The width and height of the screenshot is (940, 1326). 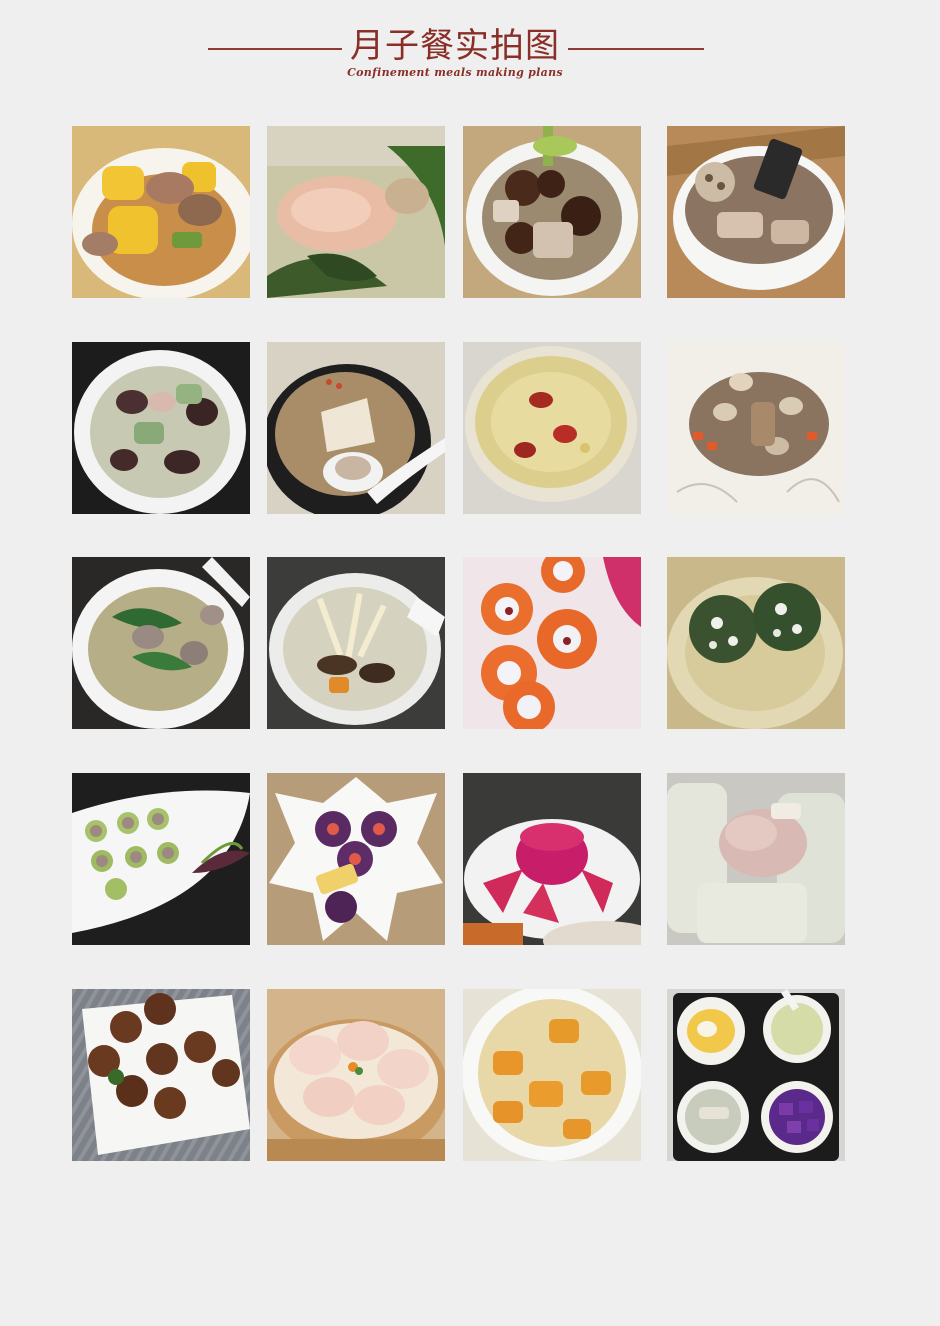 I want to click on header-rule-right, so click(x=636, y=49).